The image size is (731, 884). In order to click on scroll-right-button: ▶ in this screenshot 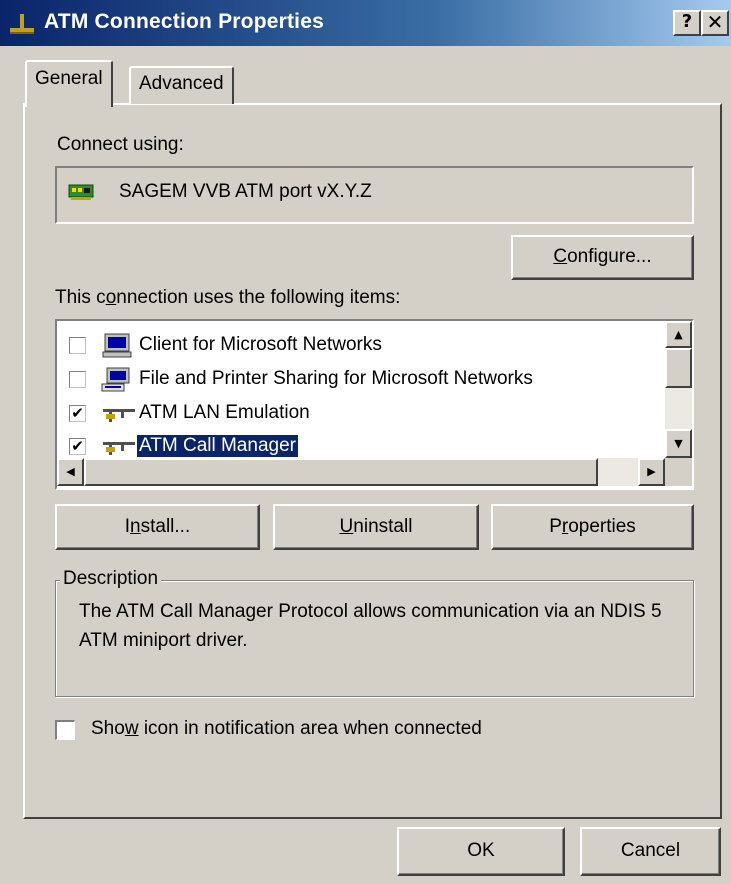, I will do `click(651, 472)`.